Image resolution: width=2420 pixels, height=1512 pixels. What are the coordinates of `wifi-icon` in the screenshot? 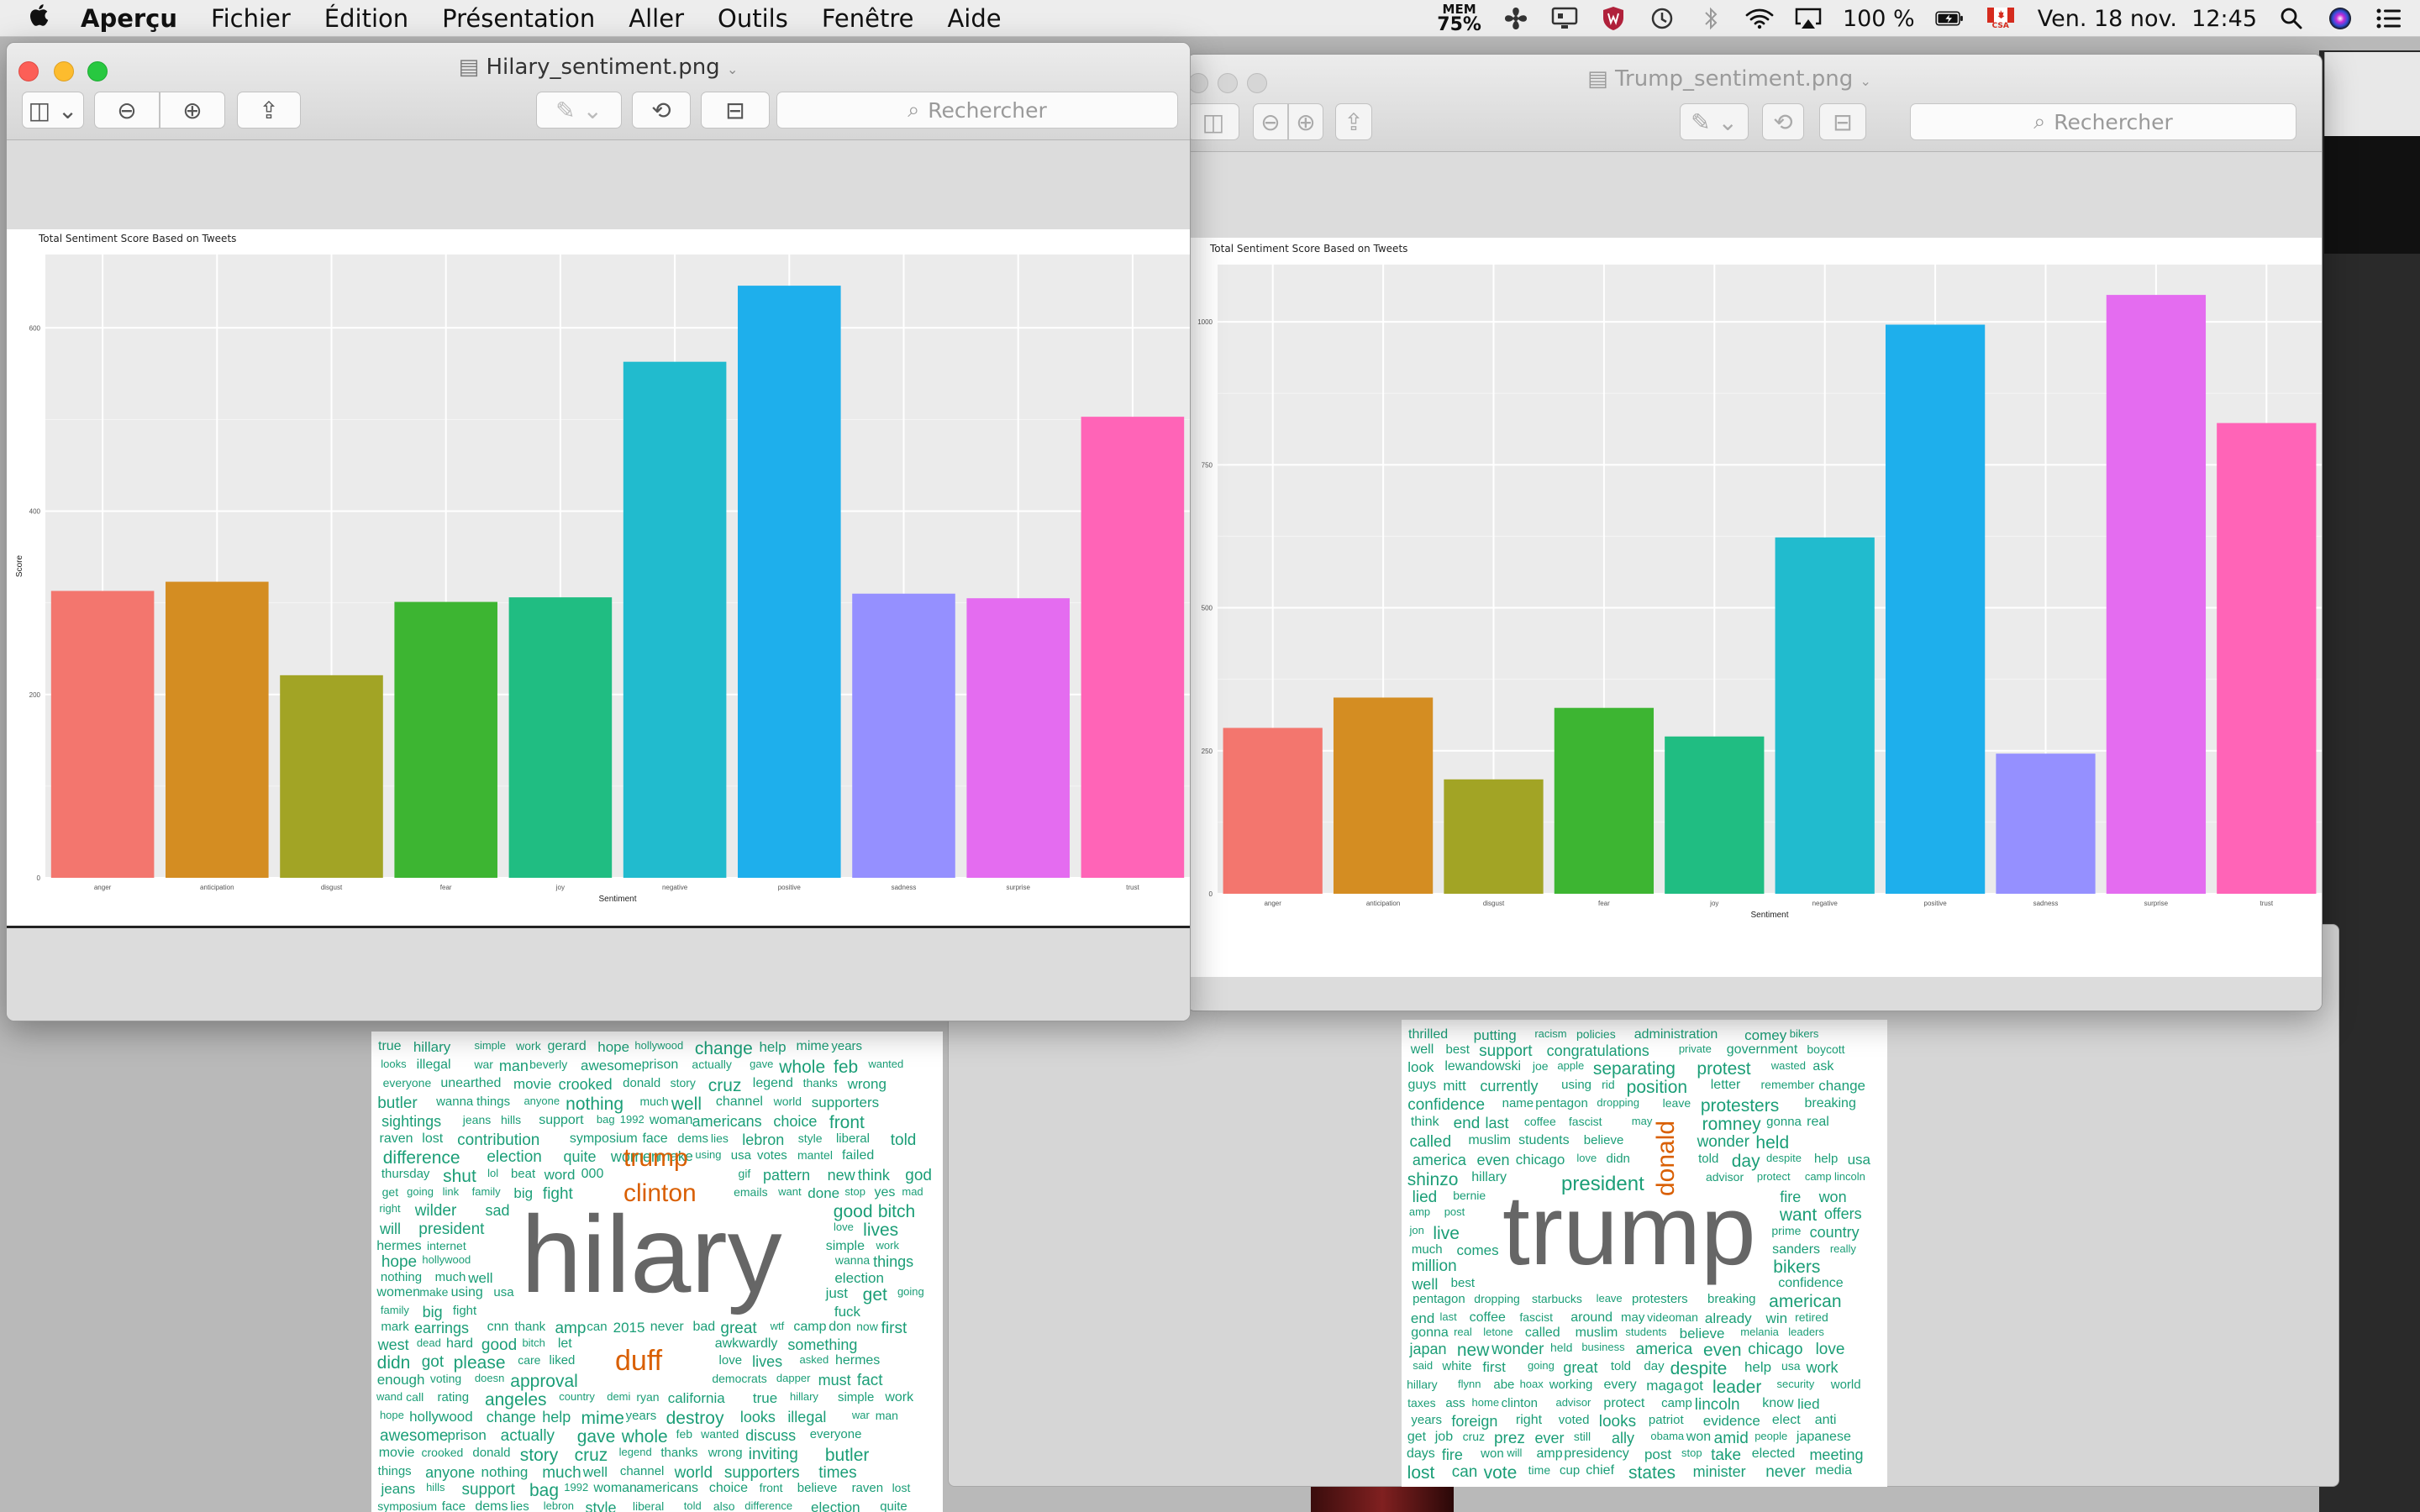 It's located at (1759, 18).